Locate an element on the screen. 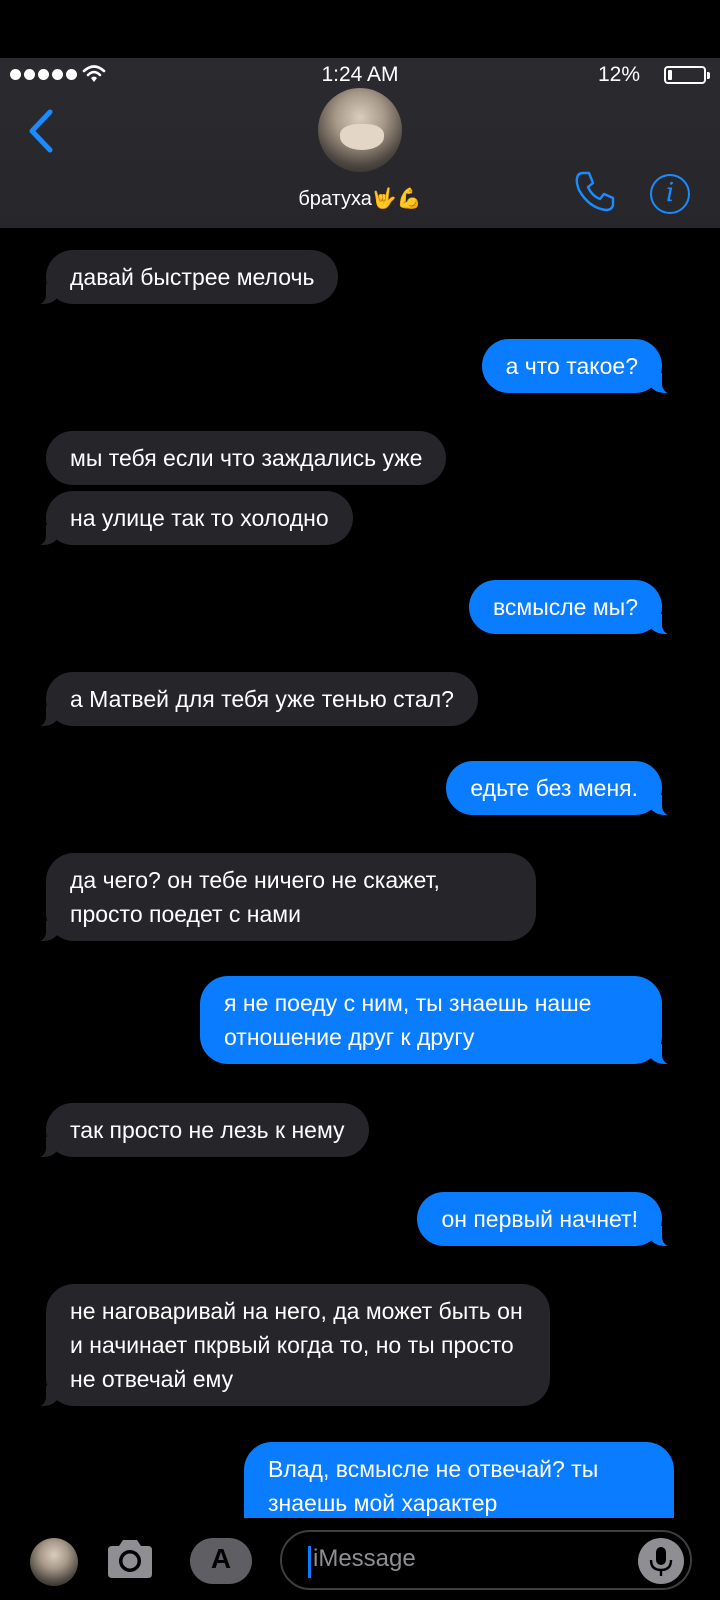  composer-bar: A iMessage is located at coordinates (360, 1559).